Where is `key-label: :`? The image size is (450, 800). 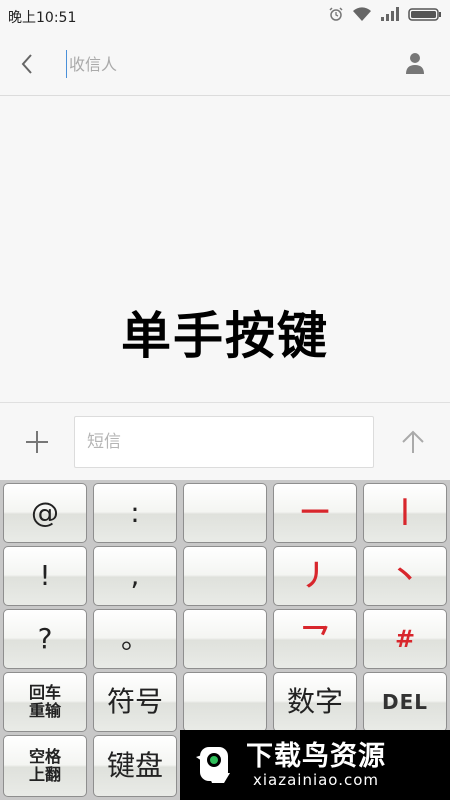 key-label: : is located at coordinates (135, 512).